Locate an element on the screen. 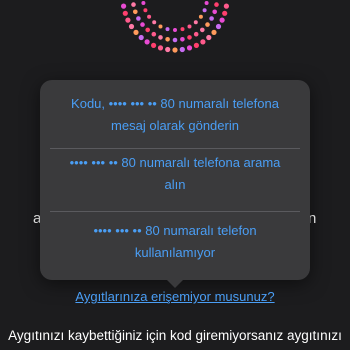  option-label-line-1: •••• ••• •• 80 numaralı telefona arama is located at coordinates (175, 162).